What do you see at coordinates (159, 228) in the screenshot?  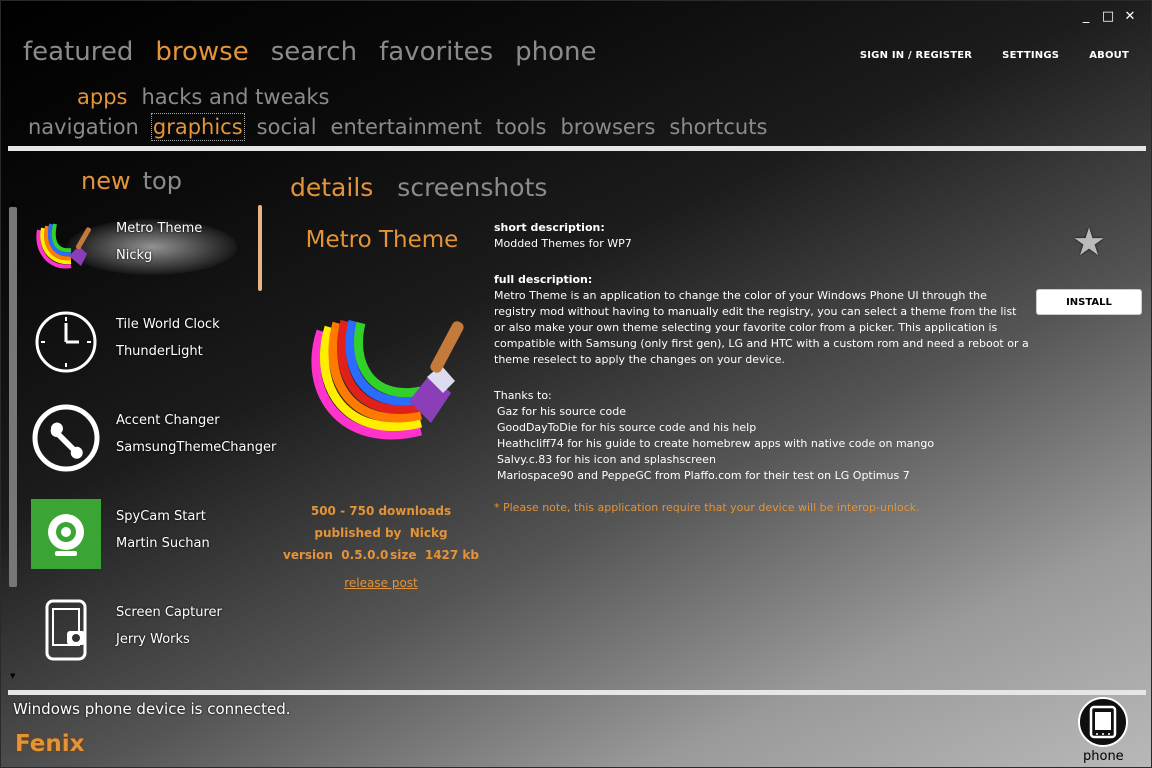 I see `app-name: Metro Theme` at bounding box center [159, 228].